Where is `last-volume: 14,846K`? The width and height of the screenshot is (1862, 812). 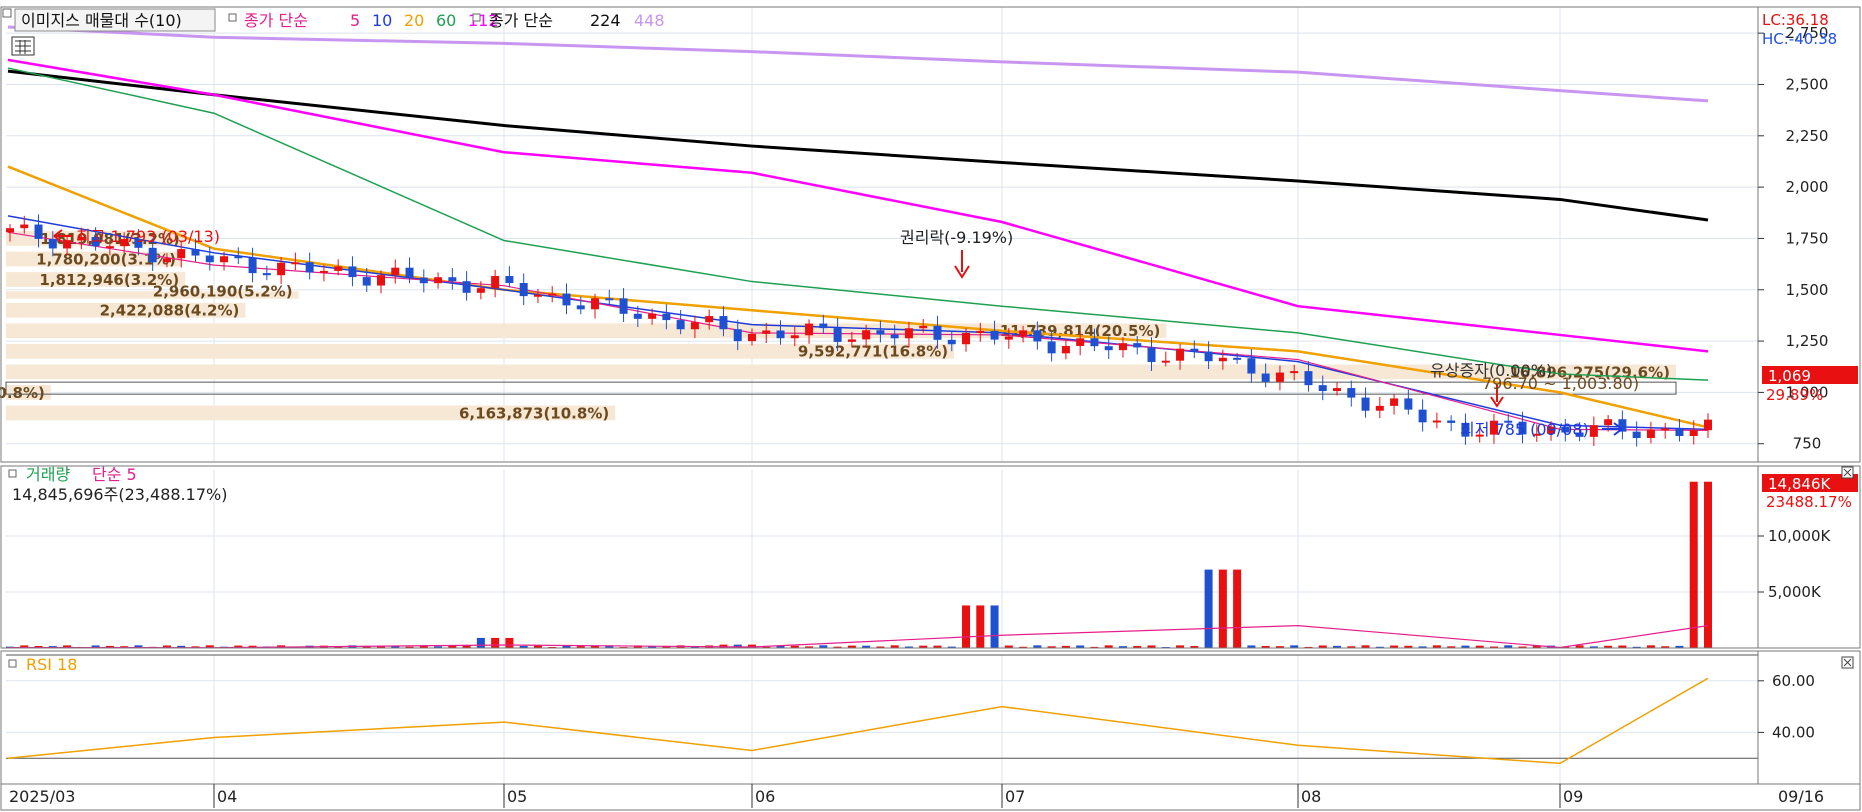 last-volume: 14,846K is located at coordinates (1799, 484).